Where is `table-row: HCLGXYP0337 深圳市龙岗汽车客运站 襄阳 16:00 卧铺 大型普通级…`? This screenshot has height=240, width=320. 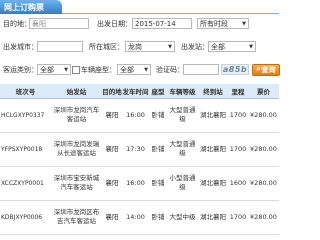
table-row: HCLGXYP0337 深圳市龙岗汽车客运站 襄阳 16:00 卧铺 大型普通级… is located at coordinates (139, 115).